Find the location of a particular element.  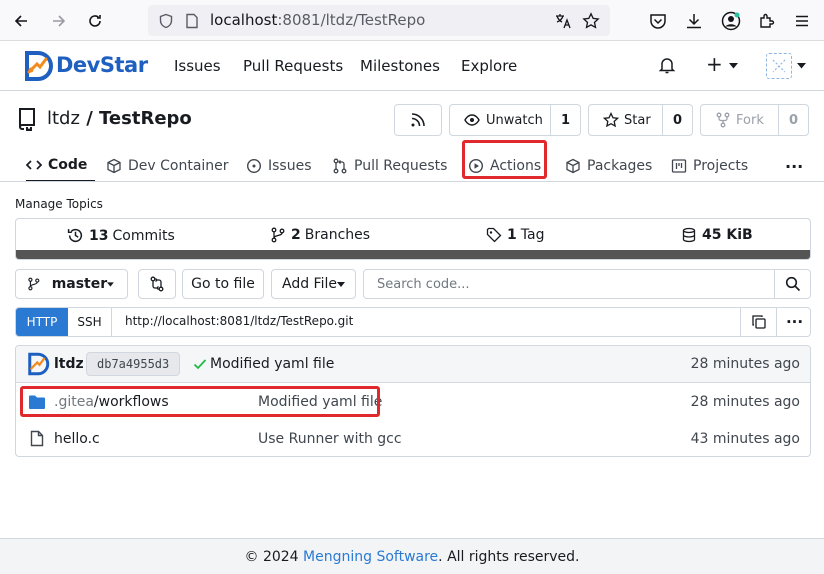

size-stat: 45 KiB is located at coordinates (719, 235).